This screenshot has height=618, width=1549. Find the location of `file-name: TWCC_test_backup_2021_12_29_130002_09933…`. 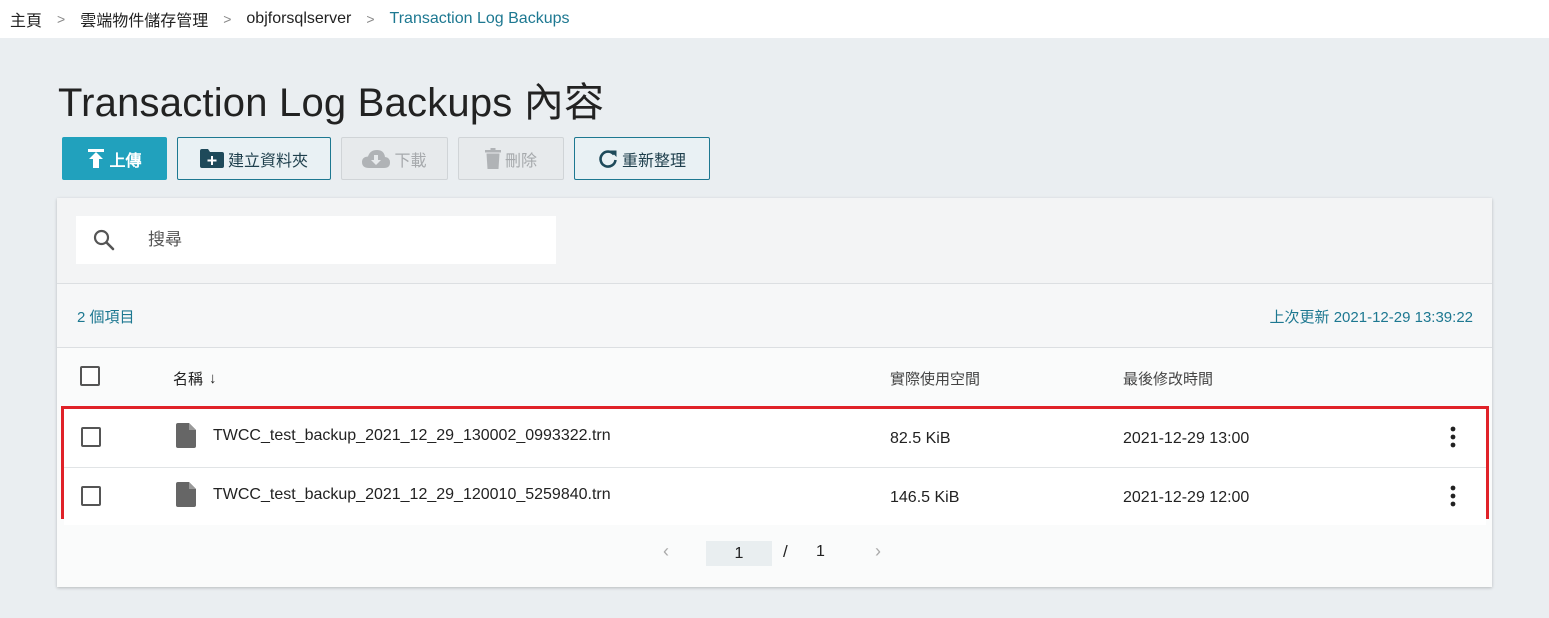

file-name: TWCC_test_backup_2021_12_29_130002_09933… is located at coordinates (412, 436).